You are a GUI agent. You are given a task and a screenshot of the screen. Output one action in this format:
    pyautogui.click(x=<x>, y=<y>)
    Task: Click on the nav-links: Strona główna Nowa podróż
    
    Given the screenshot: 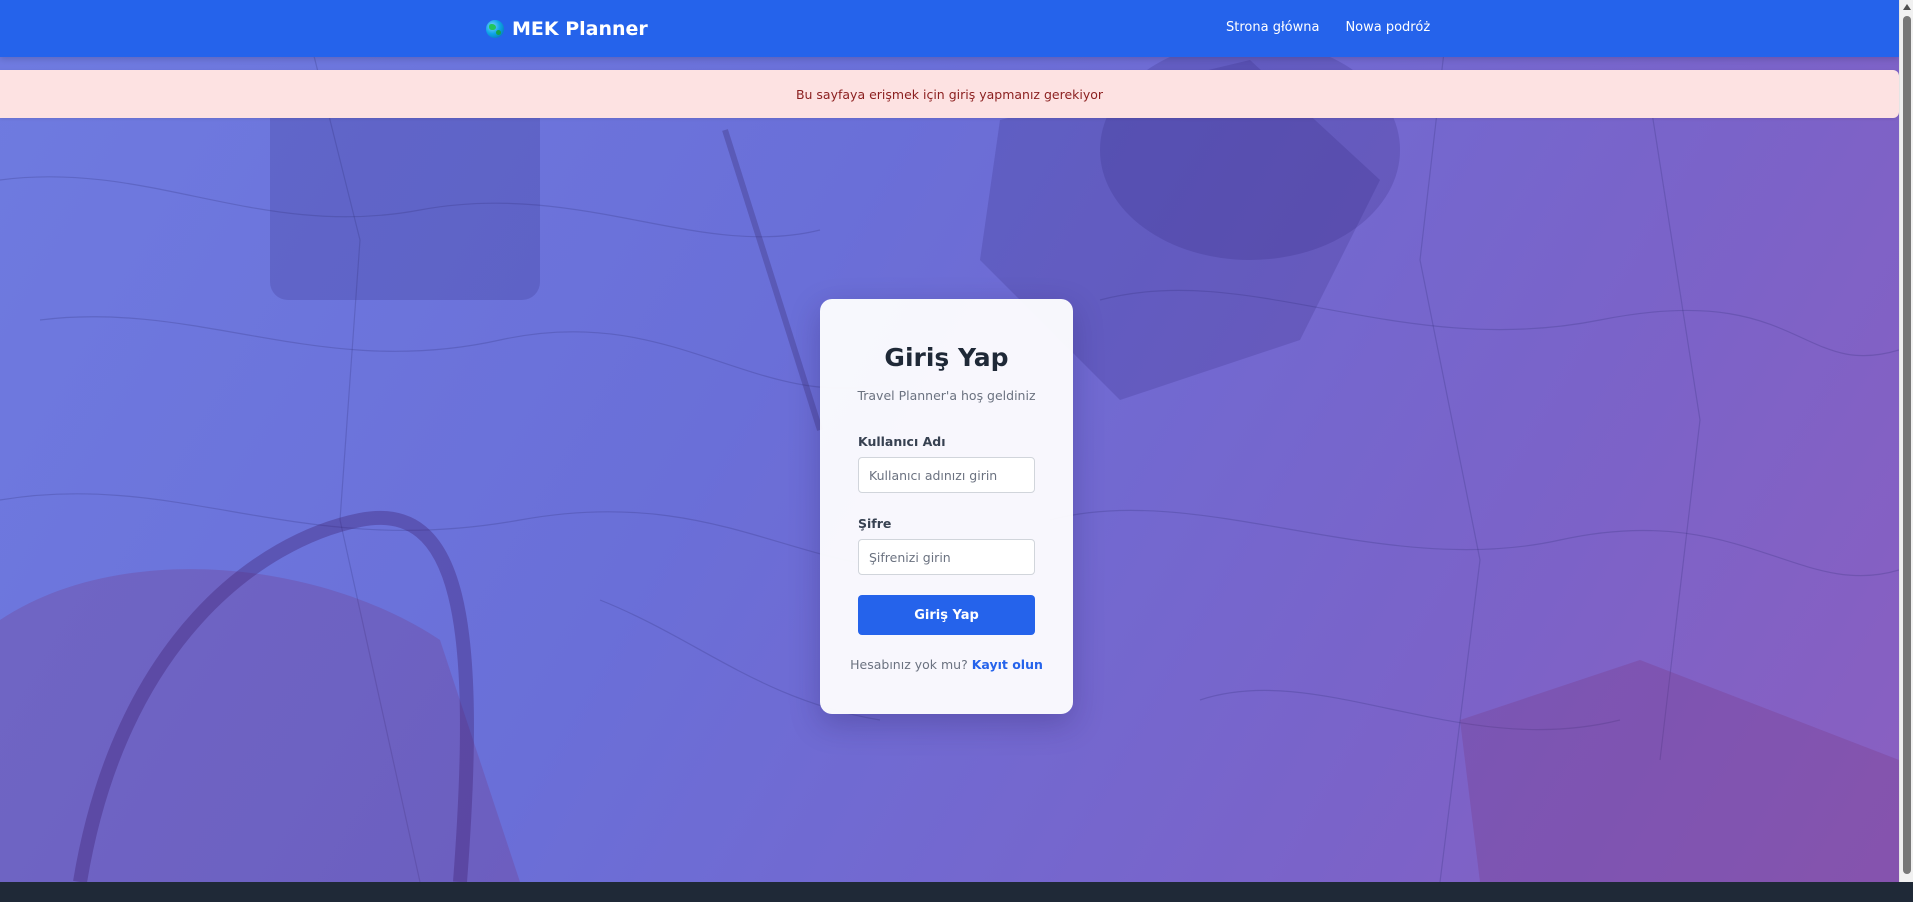 What is the action you would take?
    pyautogui.click(x=1328, y=27)
    